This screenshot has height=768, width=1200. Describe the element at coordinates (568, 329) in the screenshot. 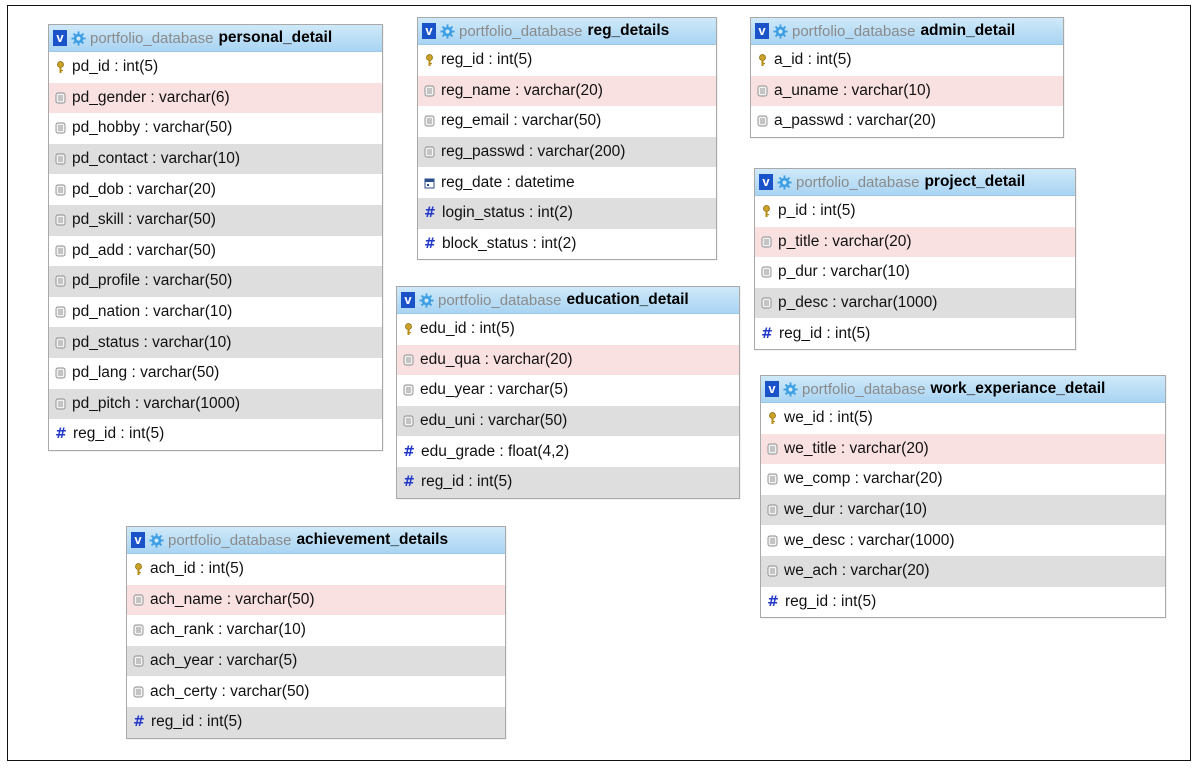

I see `column-row: edu_id : int(5)` at that location.